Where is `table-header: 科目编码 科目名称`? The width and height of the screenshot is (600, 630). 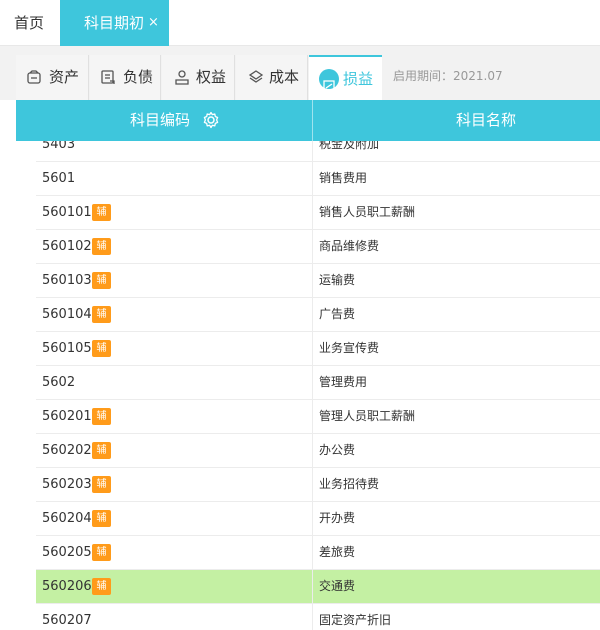
table-header: 科目编码 科目名称 is located at coordinates (308, 120).